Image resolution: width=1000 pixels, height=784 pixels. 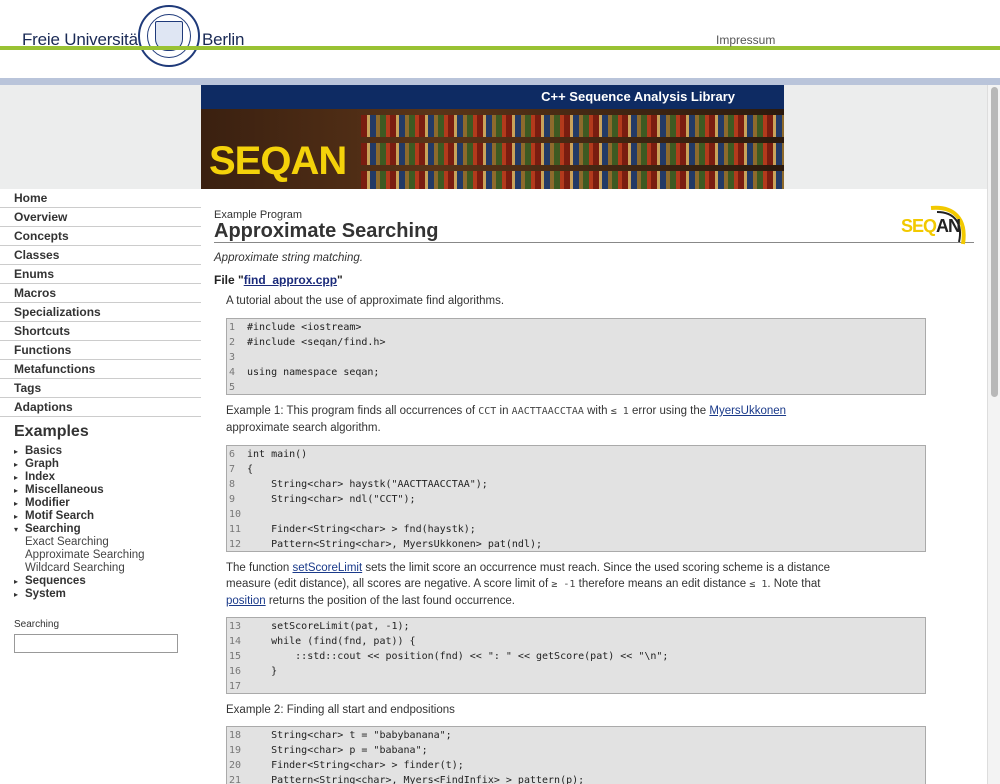 I want to click on code-text: while (find(fnd, pat)) {, so click(x=331, y=641).